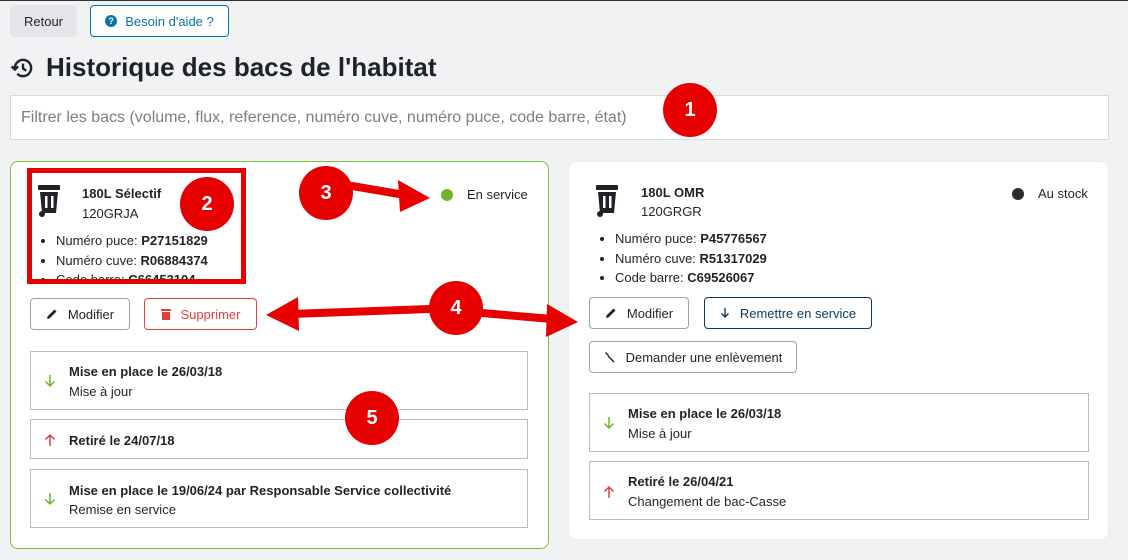 The height and width of the screenshot is (560, 1128). Describe the element at coordinates (671, 211) in the screenshot. I see `bin-reference: 120GRGR` at that location.